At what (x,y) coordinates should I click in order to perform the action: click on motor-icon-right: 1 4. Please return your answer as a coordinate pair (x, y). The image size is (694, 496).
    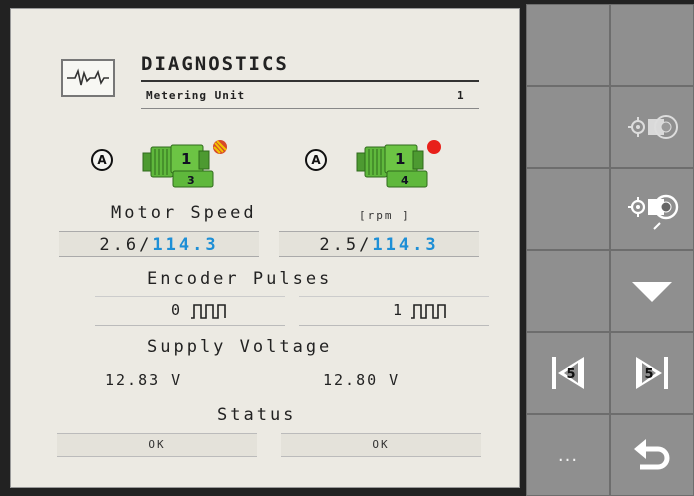
    Looking at the image, I should click on (401, 164).